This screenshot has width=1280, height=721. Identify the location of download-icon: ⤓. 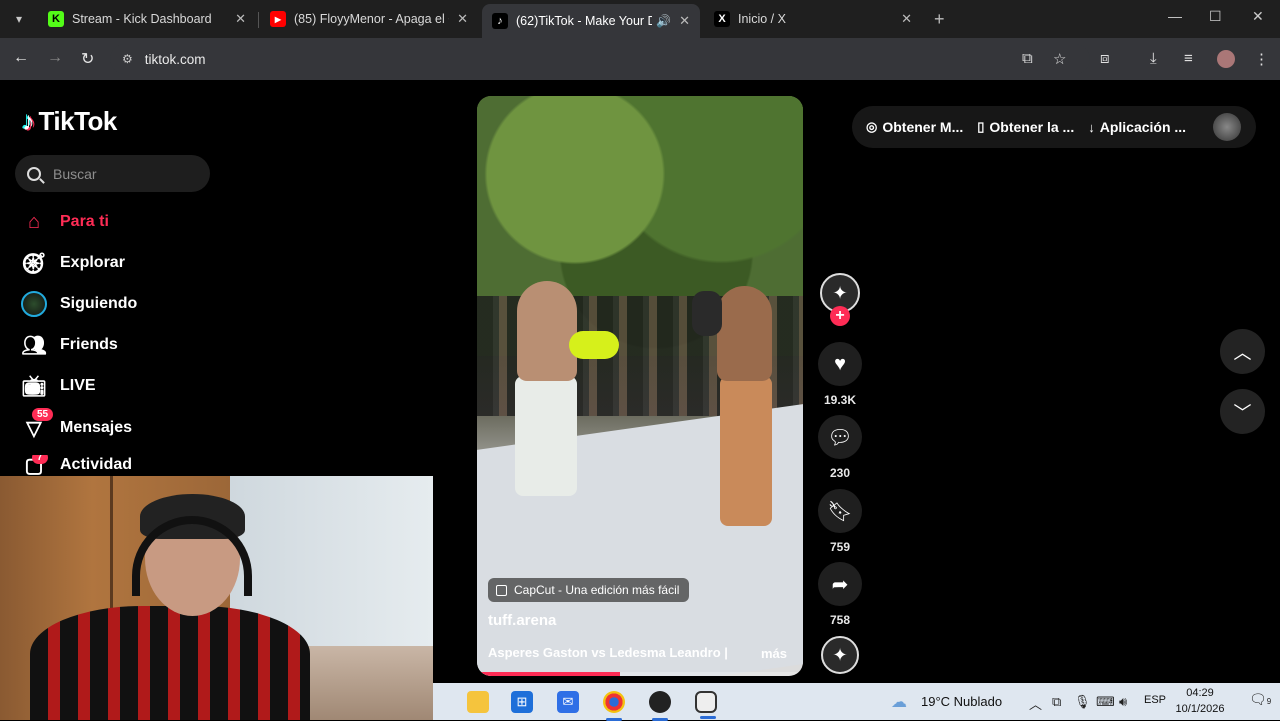
(1153, 58).